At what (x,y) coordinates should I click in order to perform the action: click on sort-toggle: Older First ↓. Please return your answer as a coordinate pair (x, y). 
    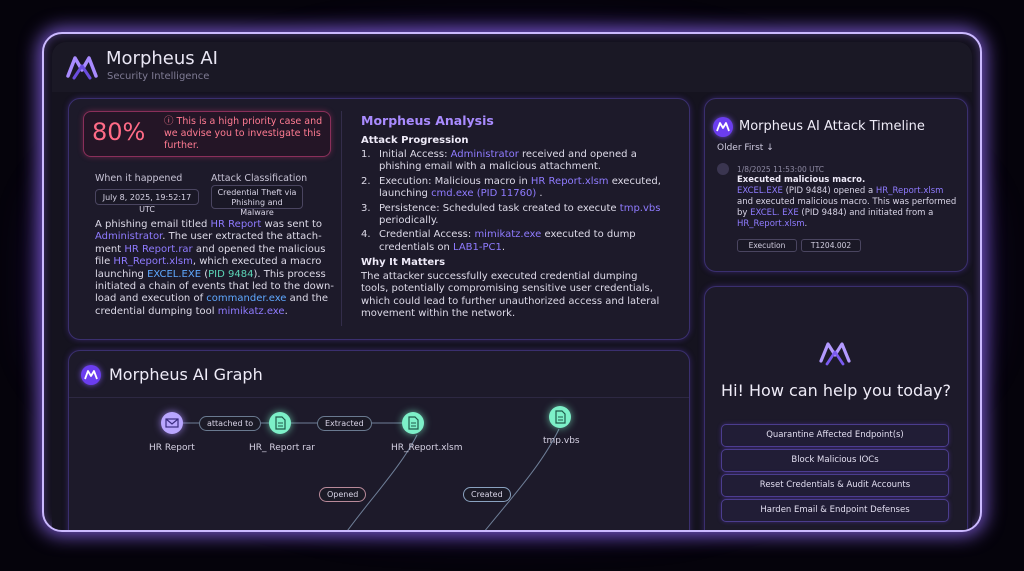
    Looking at the image, I should click on (745, 148).